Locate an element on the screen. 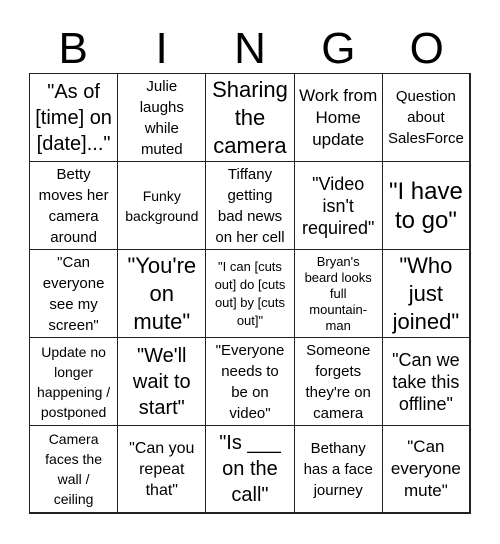 This screenshot has width=500, height=544. cell-text: Camera faces the wall / ceiling is located at coordinates (73, 469).